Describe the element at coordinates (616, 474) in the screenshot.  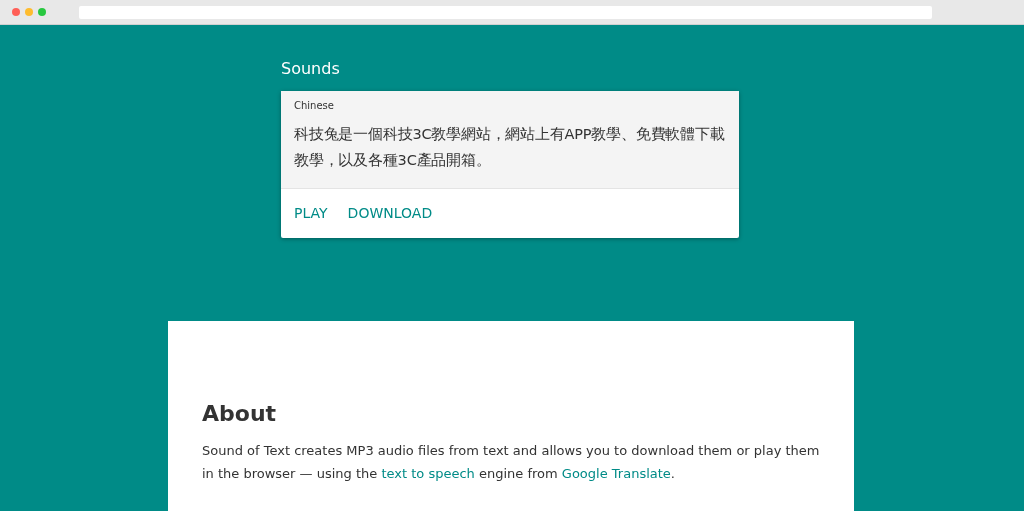
I see `text-link: Google Translate` at that location.